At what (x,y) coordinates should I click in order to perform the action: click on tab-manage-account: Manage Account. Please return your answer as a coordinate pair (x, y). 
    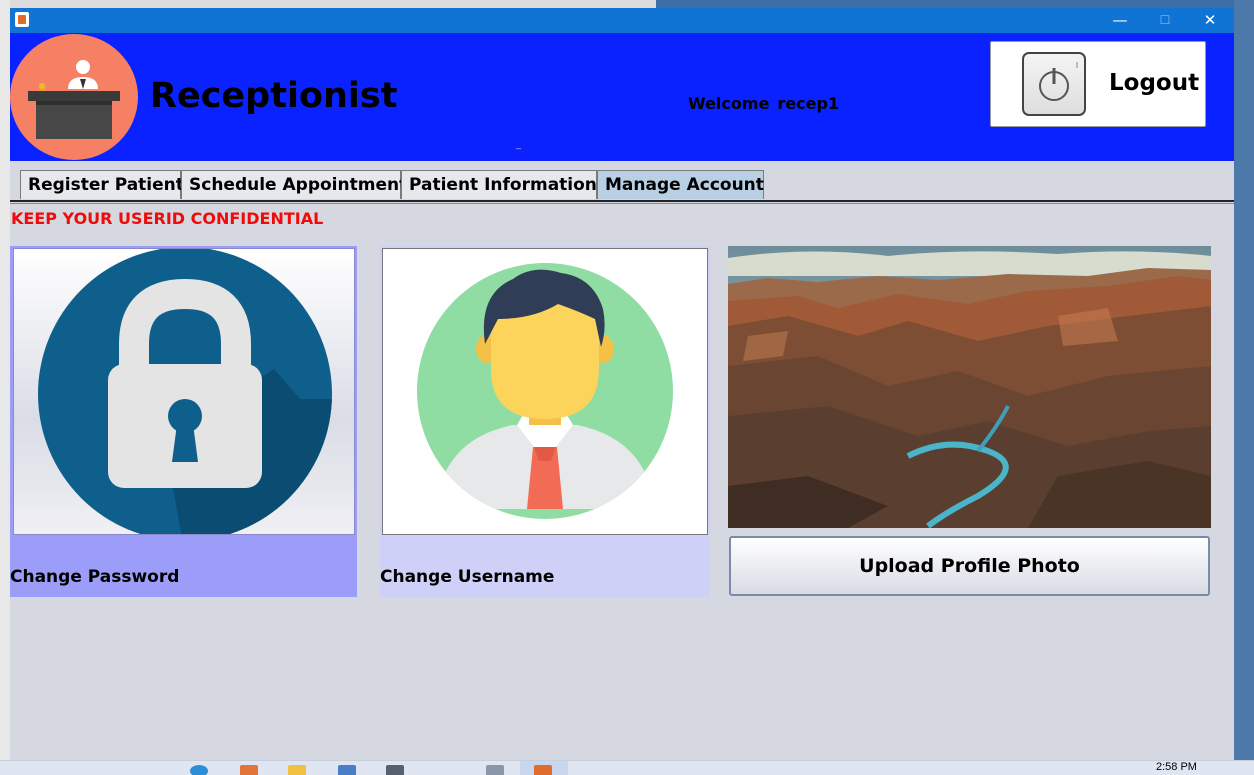
    Looking at the image, I should click on (680, 184).